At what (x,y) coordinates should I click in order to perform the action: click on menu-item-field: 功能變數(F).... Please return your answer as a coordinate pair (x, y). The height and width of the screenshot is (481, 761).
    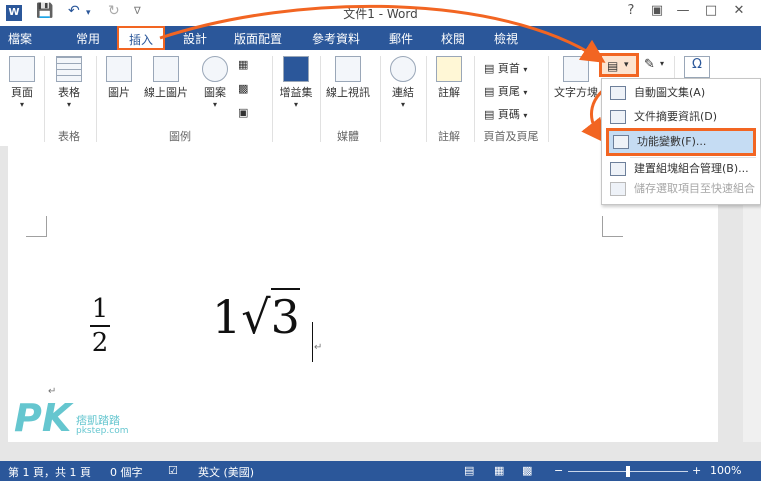
    Looking at the image, I should click on (681, 142).